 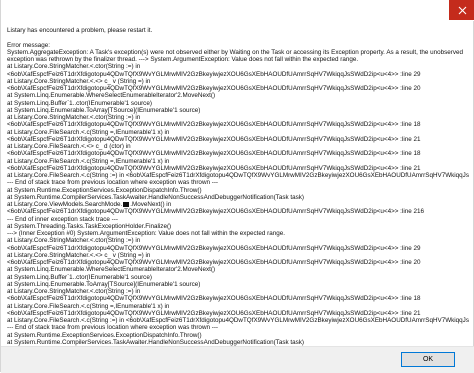 What do you see at coordinates (428, 359) in the screenshot?
I see `ok-button: OK` at bounding box center [428, 359].